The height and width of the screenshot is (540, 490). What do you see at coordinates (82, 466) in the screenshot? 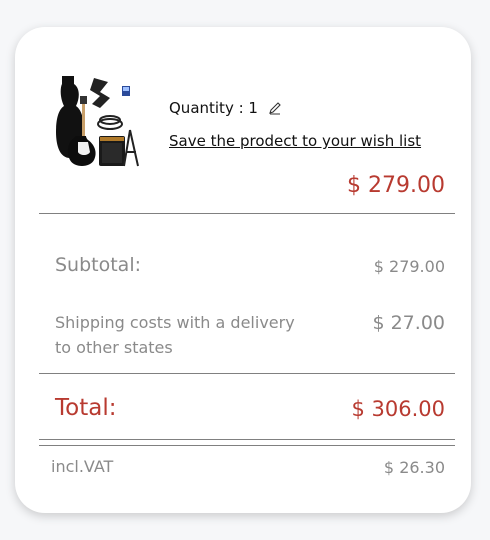
I see `vat-label: incl.VAT` at bounding box center [82, 466].